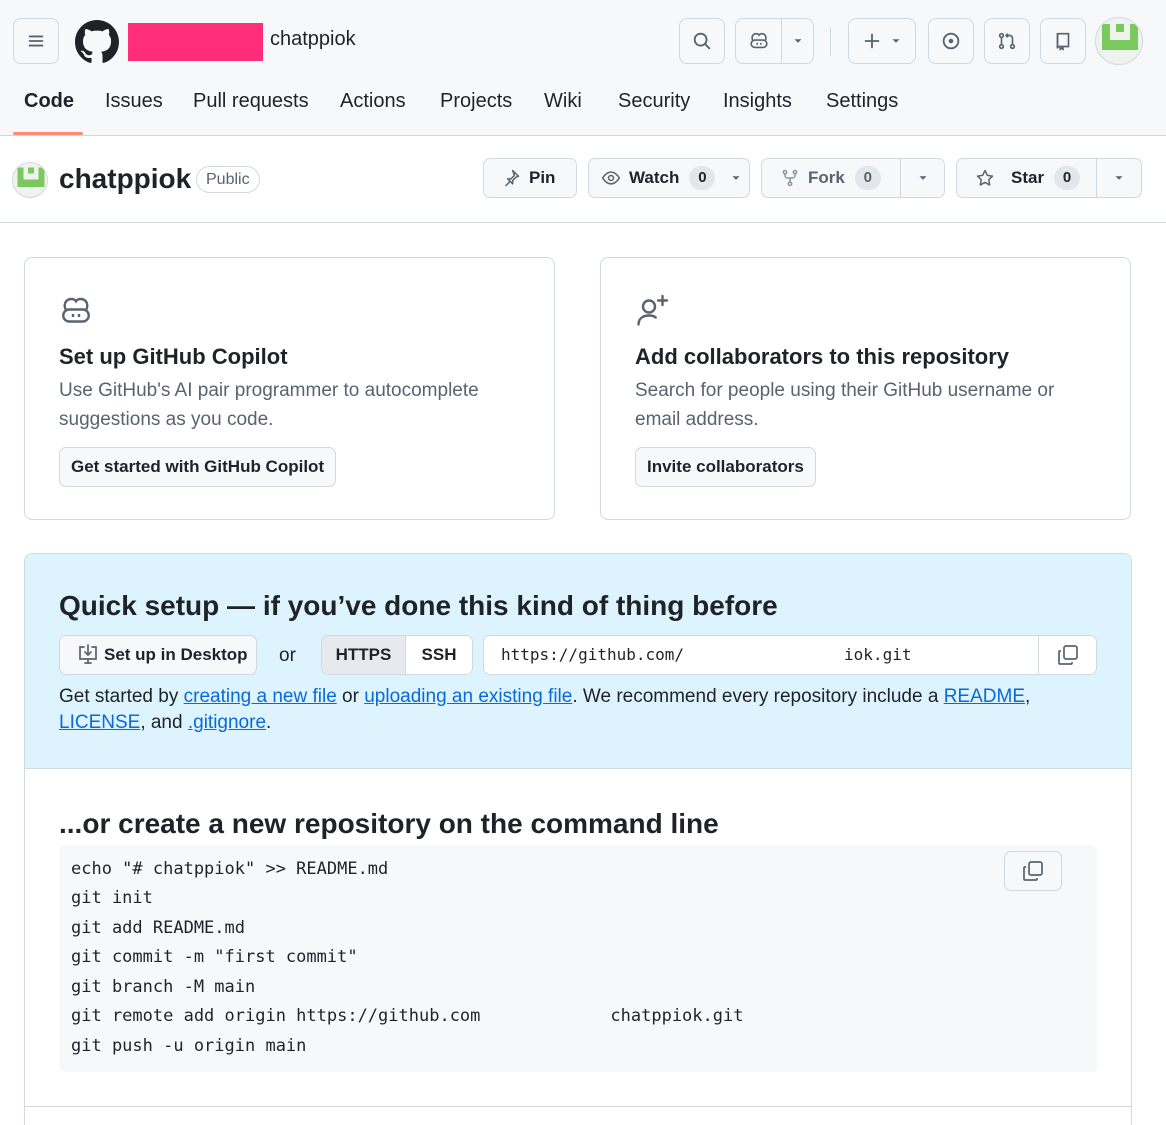  I want to click on copy-commands-button, so click(1033, 871).